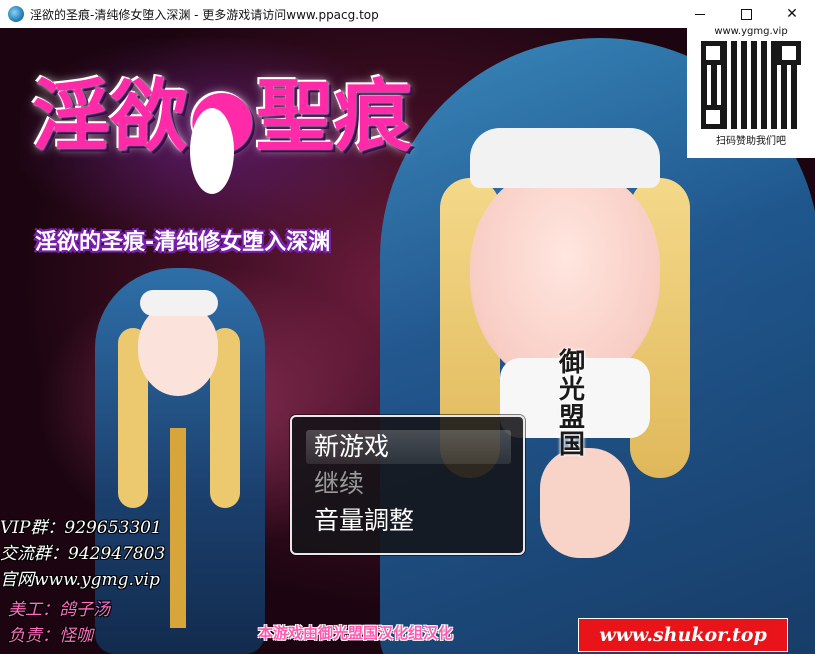 This screenshot has height=654, width=815. What do you see at coordinates (751, 141) in the screenshot?
I see `qr-caption: 扫码赞助我们吧` at bounding box center [751, 141].